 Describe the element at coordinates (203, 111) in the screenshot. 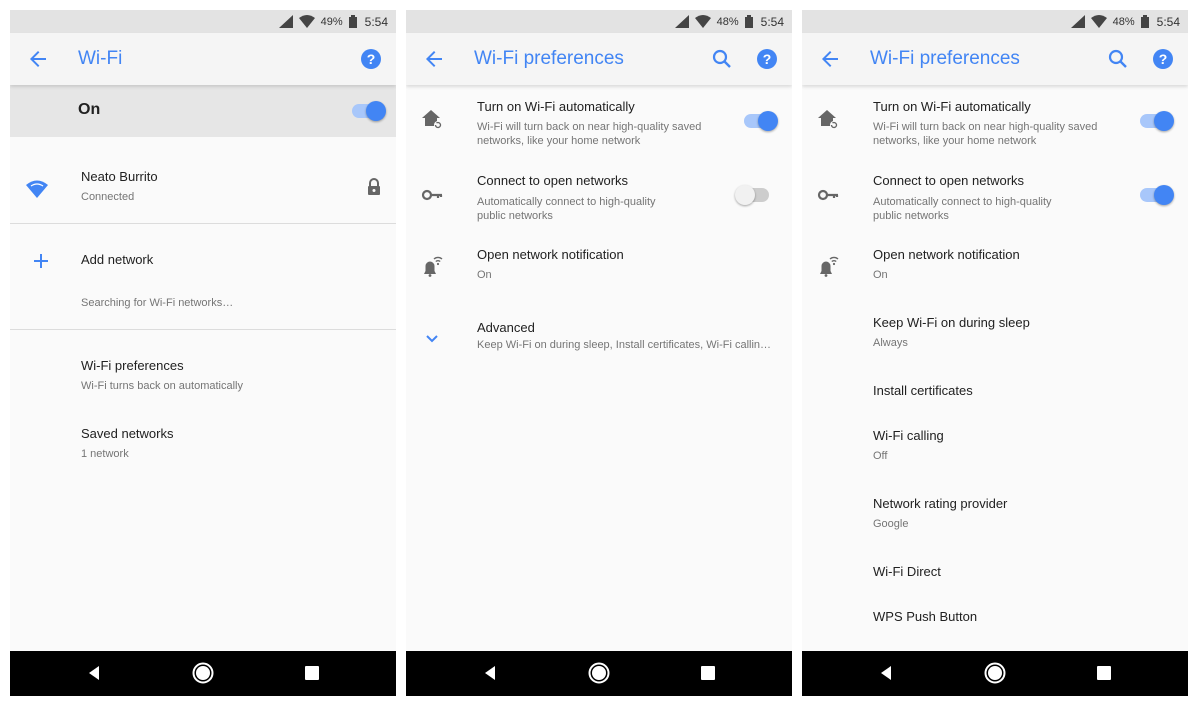

I see `master-switch-bar: On` at that location.